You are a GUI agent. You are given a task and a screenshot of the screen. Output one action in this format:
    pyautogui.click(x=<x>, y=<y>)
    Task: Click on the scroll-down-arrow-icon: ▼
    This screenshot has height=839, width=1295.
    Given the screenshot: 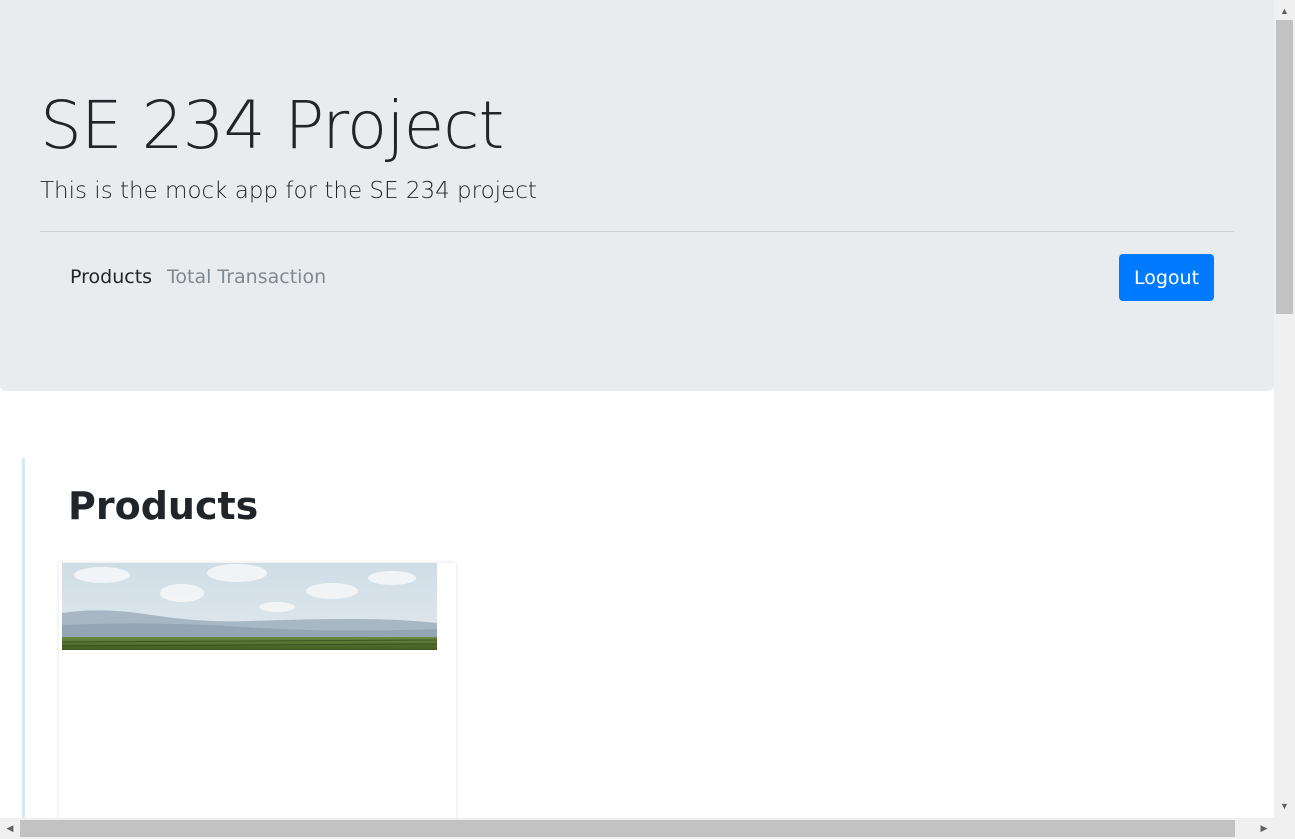 What is the action you would take?
    pyautogui.click(x=1284, y=806)
    